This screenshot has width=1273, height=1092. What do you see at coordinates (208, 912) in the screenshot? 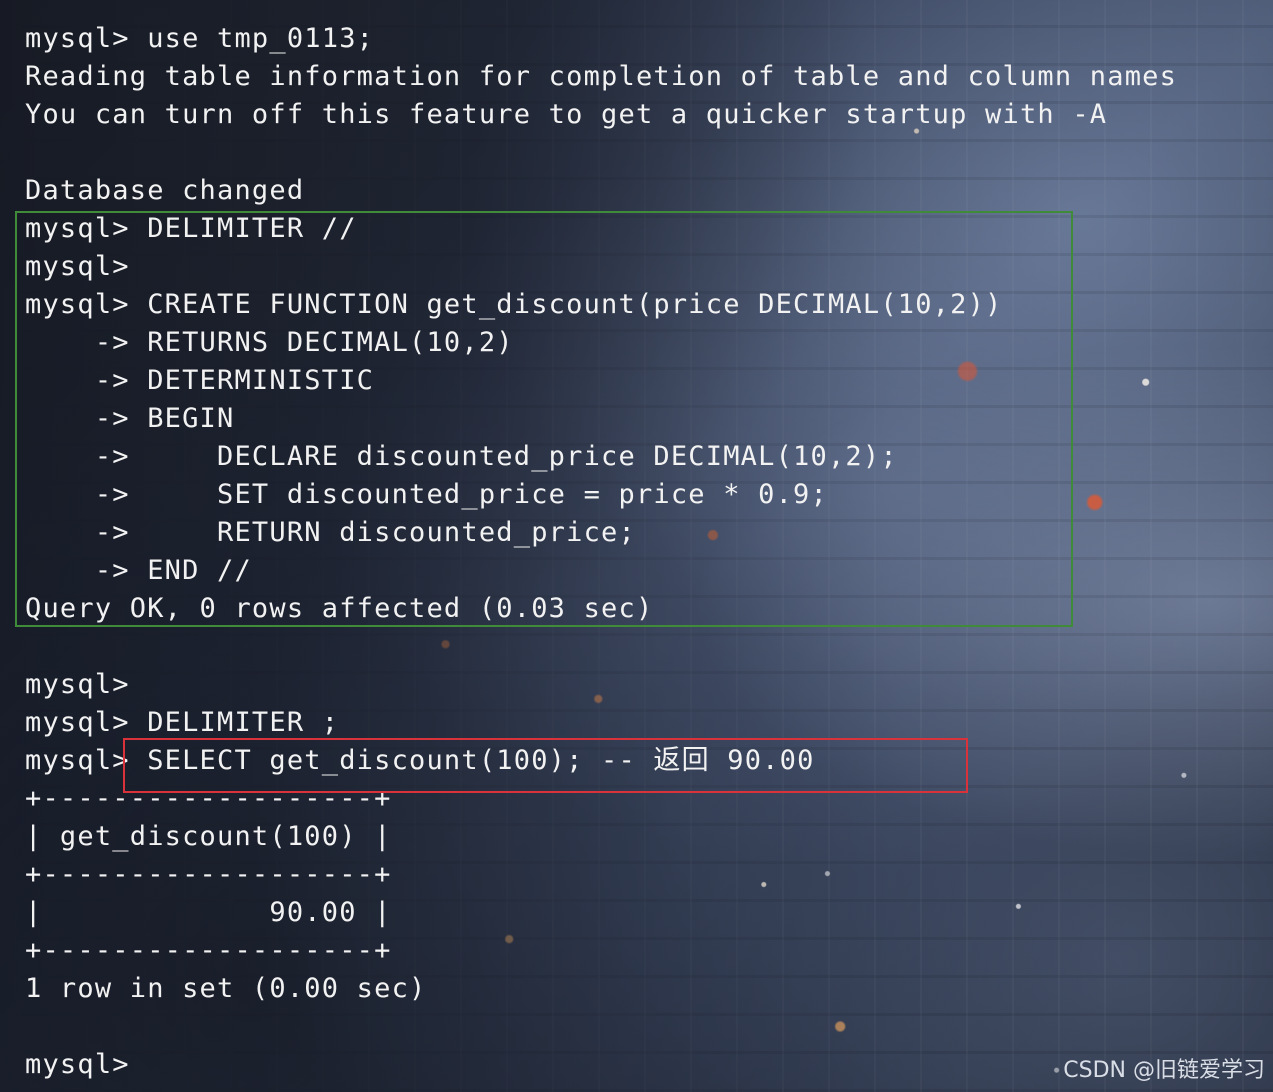
I see `terminal-line: | 90.00 |` at bounding box center [208, 912].